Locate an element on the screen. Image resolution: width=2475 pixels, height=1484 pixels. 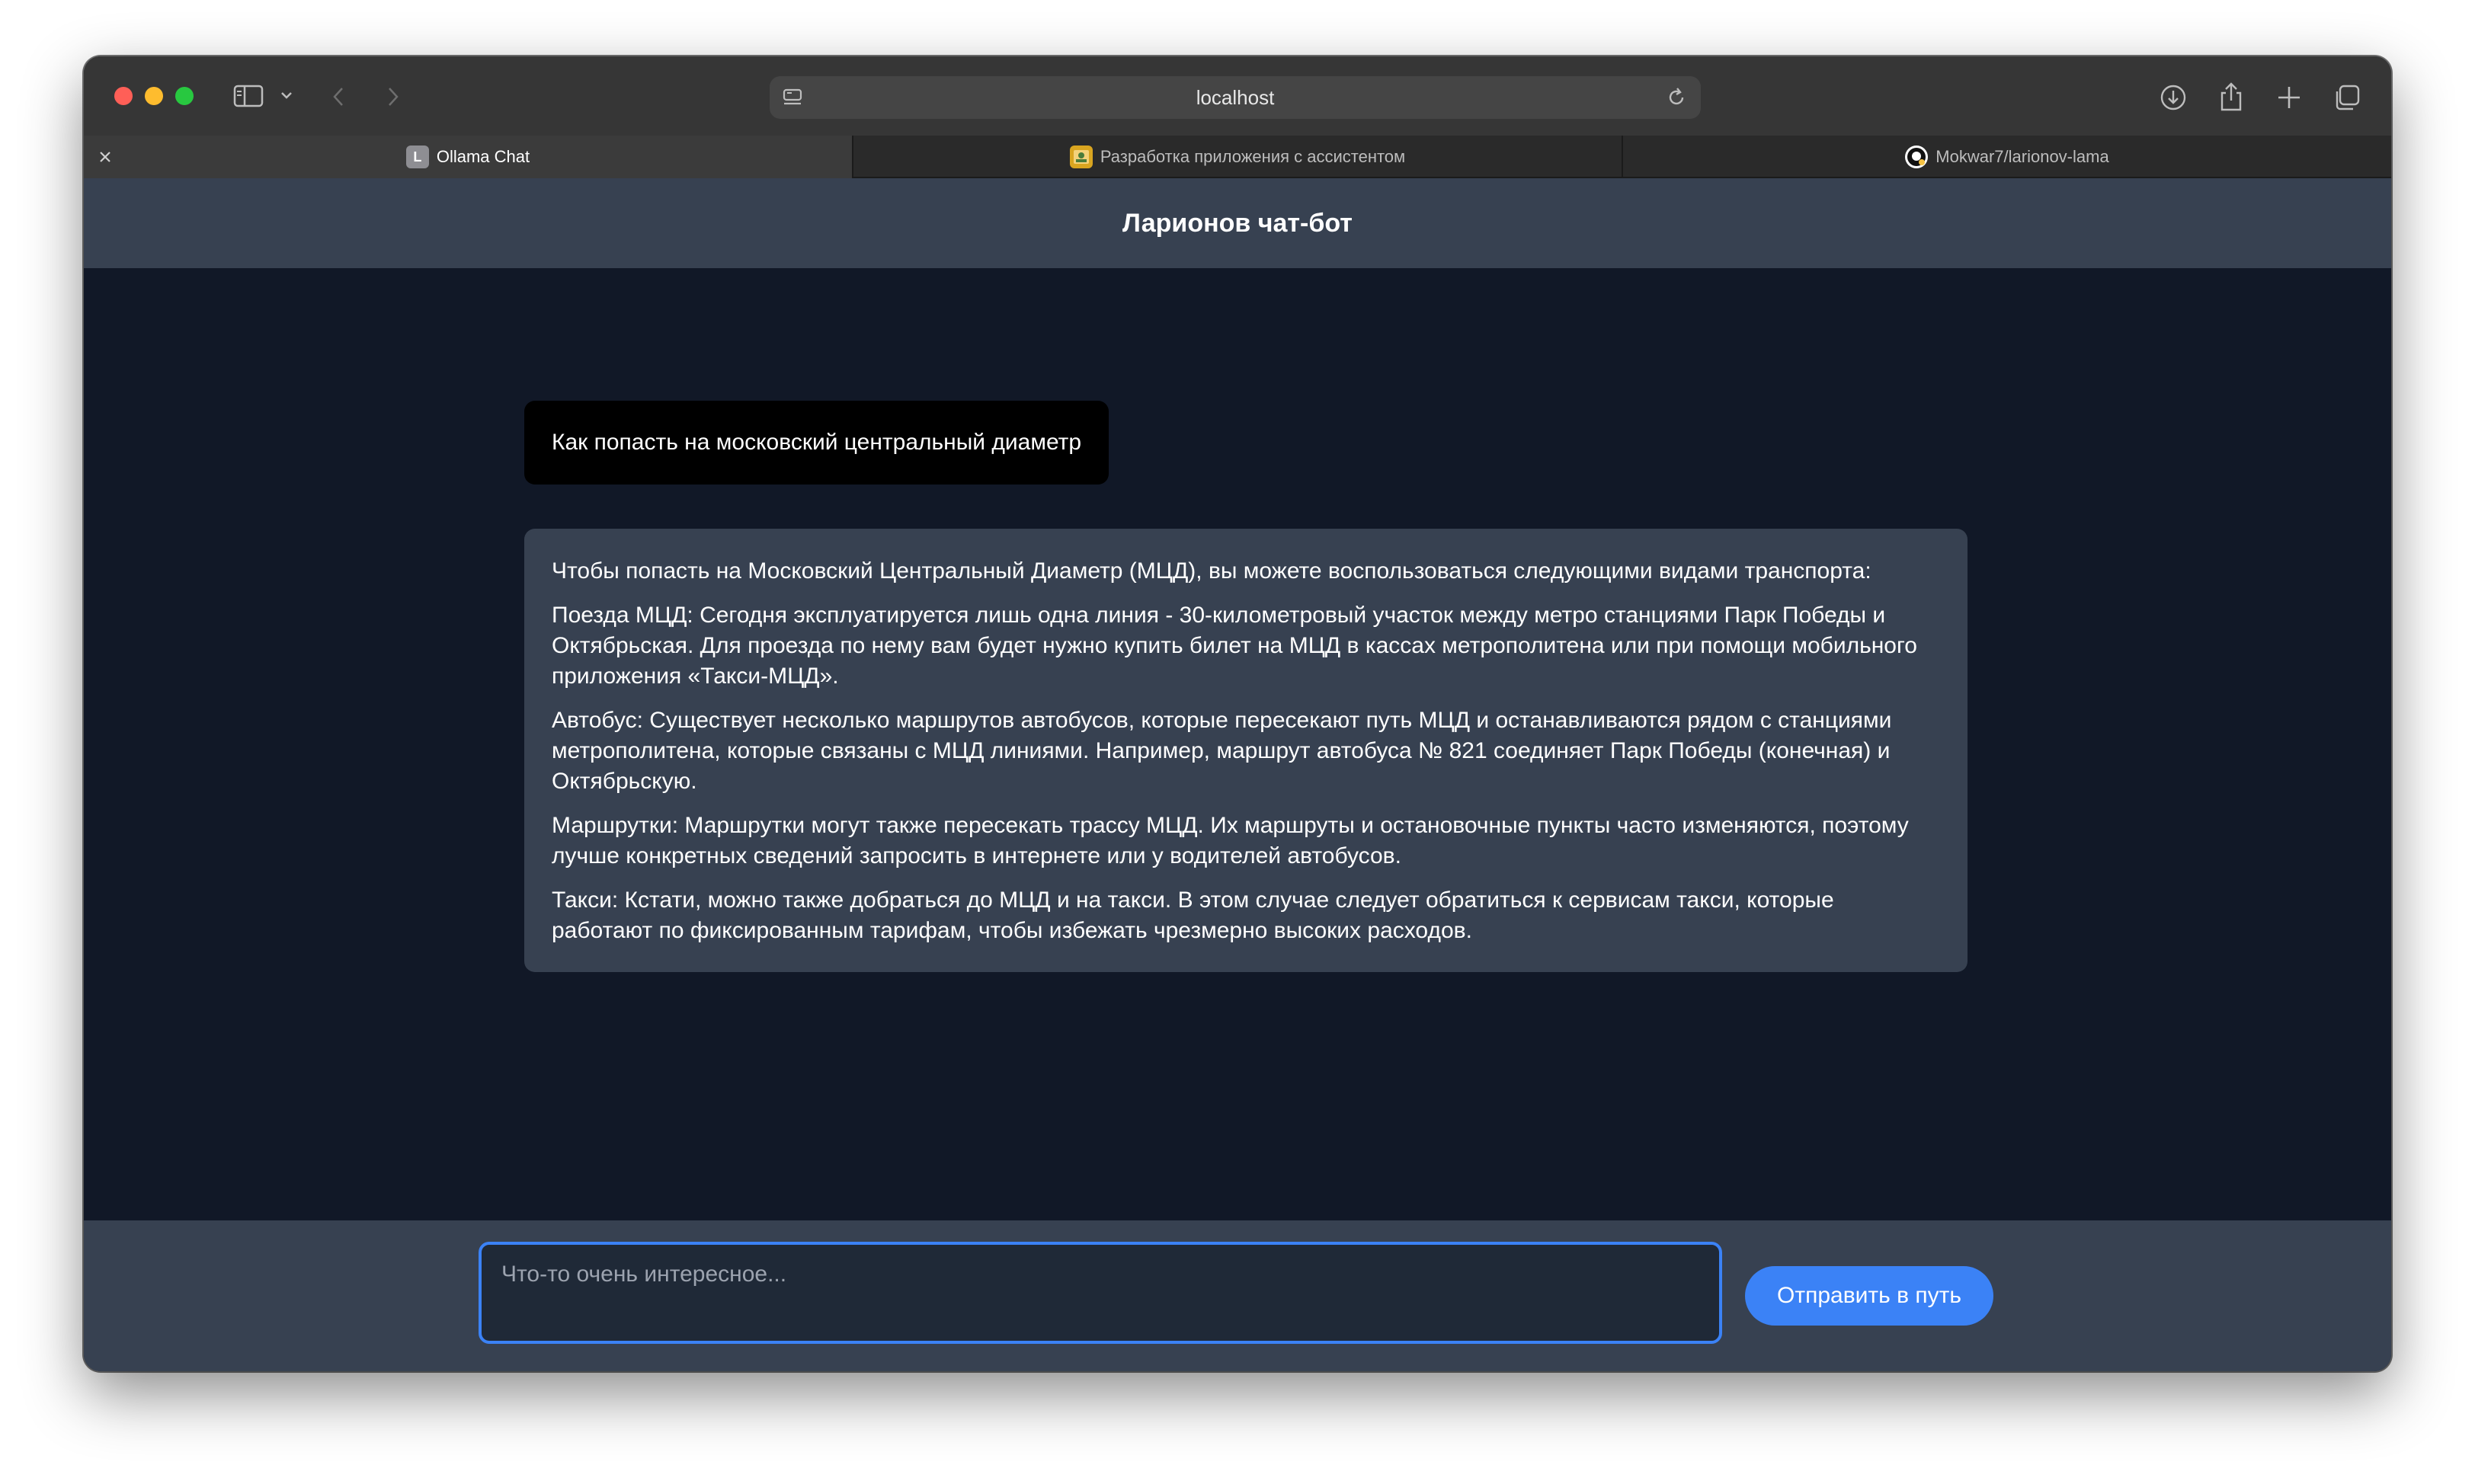
close-tab-icon is located at coordinates (105, 159).